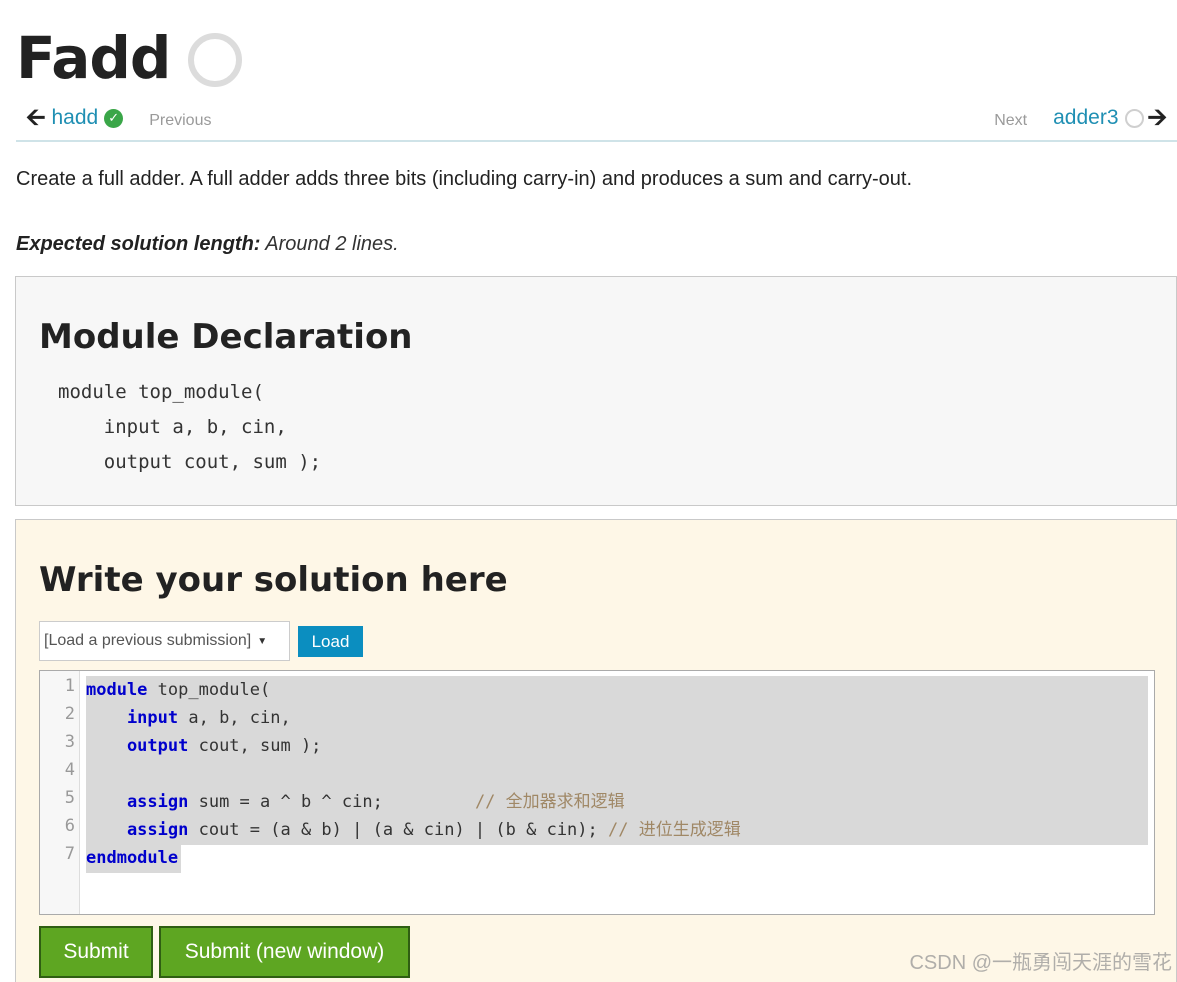 Image resolution: width=1177 pixels, height=982 pixels. I want to click on code-line: module top_module(, so click(178, 690).